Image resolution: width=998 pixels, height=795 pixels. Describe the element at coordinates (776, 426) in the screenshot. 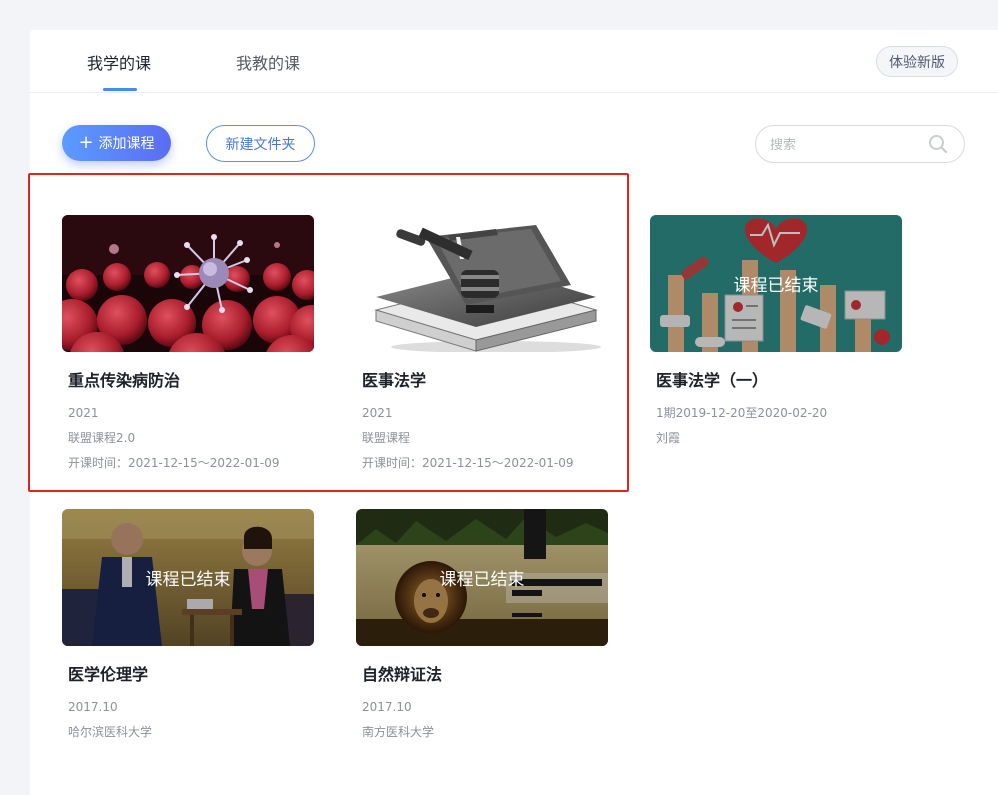

I see `course-meta: 1期2019-12-20至2020-02-20 刘霞` at that location.